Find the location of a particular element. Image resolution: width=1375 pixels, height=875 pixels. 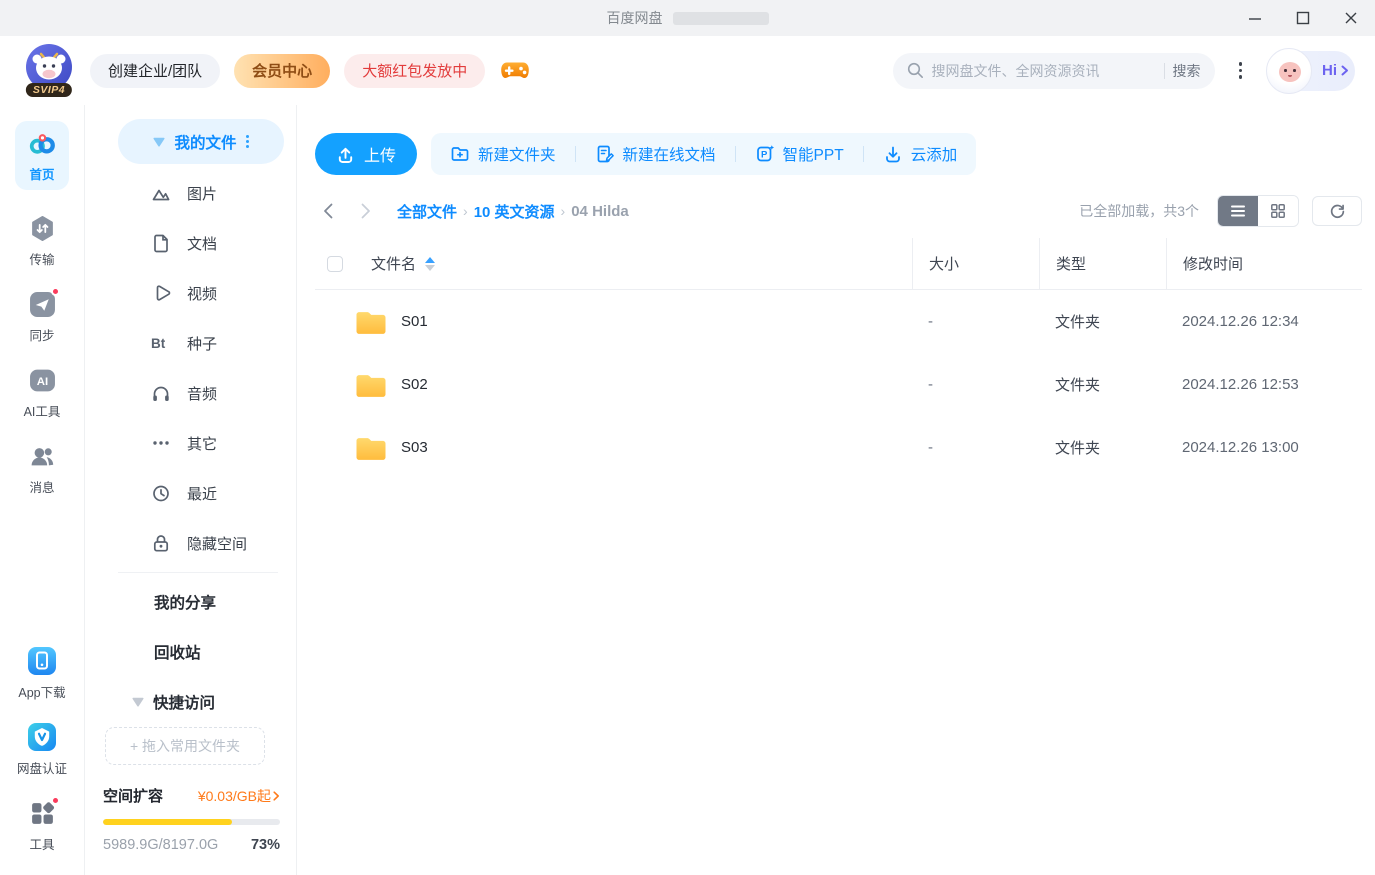

sidebar-quick-access-header: 快捷访问 is located at coordinates (190, 702).